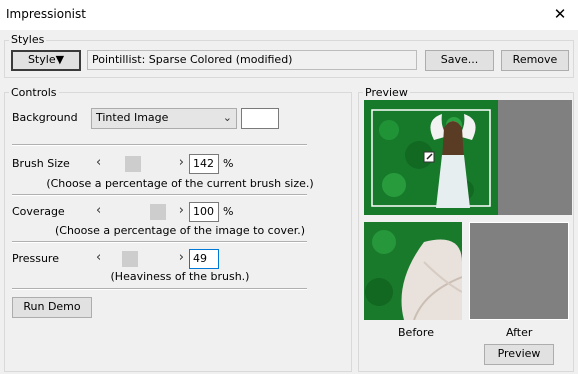 The image size is (578, 374). What do you see at coordinates (519, 354) in the screenshot?
I see `preview-button: Preview` at bounding box center [519, 354].